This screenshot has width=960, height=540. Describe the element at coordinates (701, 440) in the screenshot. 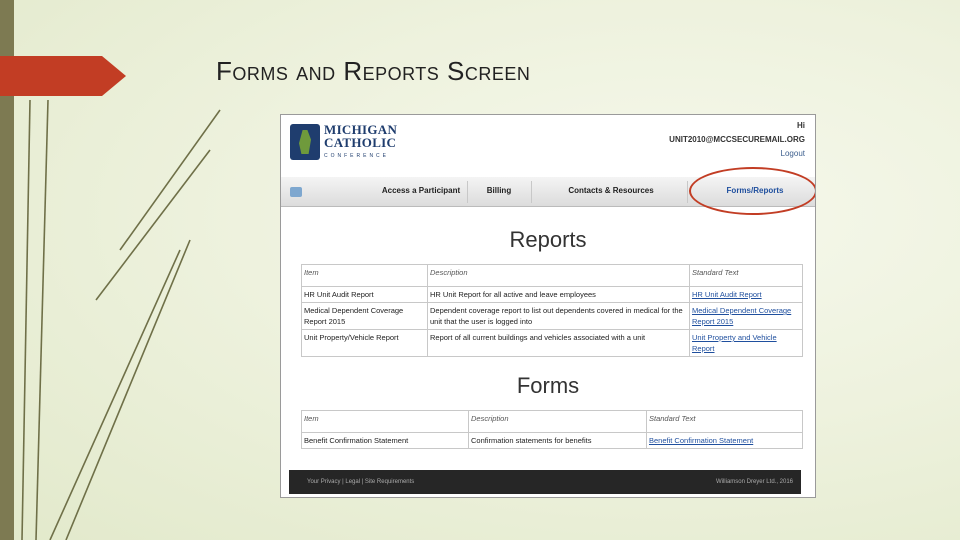

I see `form-link: Benefit Confirmation Statement` at that location.